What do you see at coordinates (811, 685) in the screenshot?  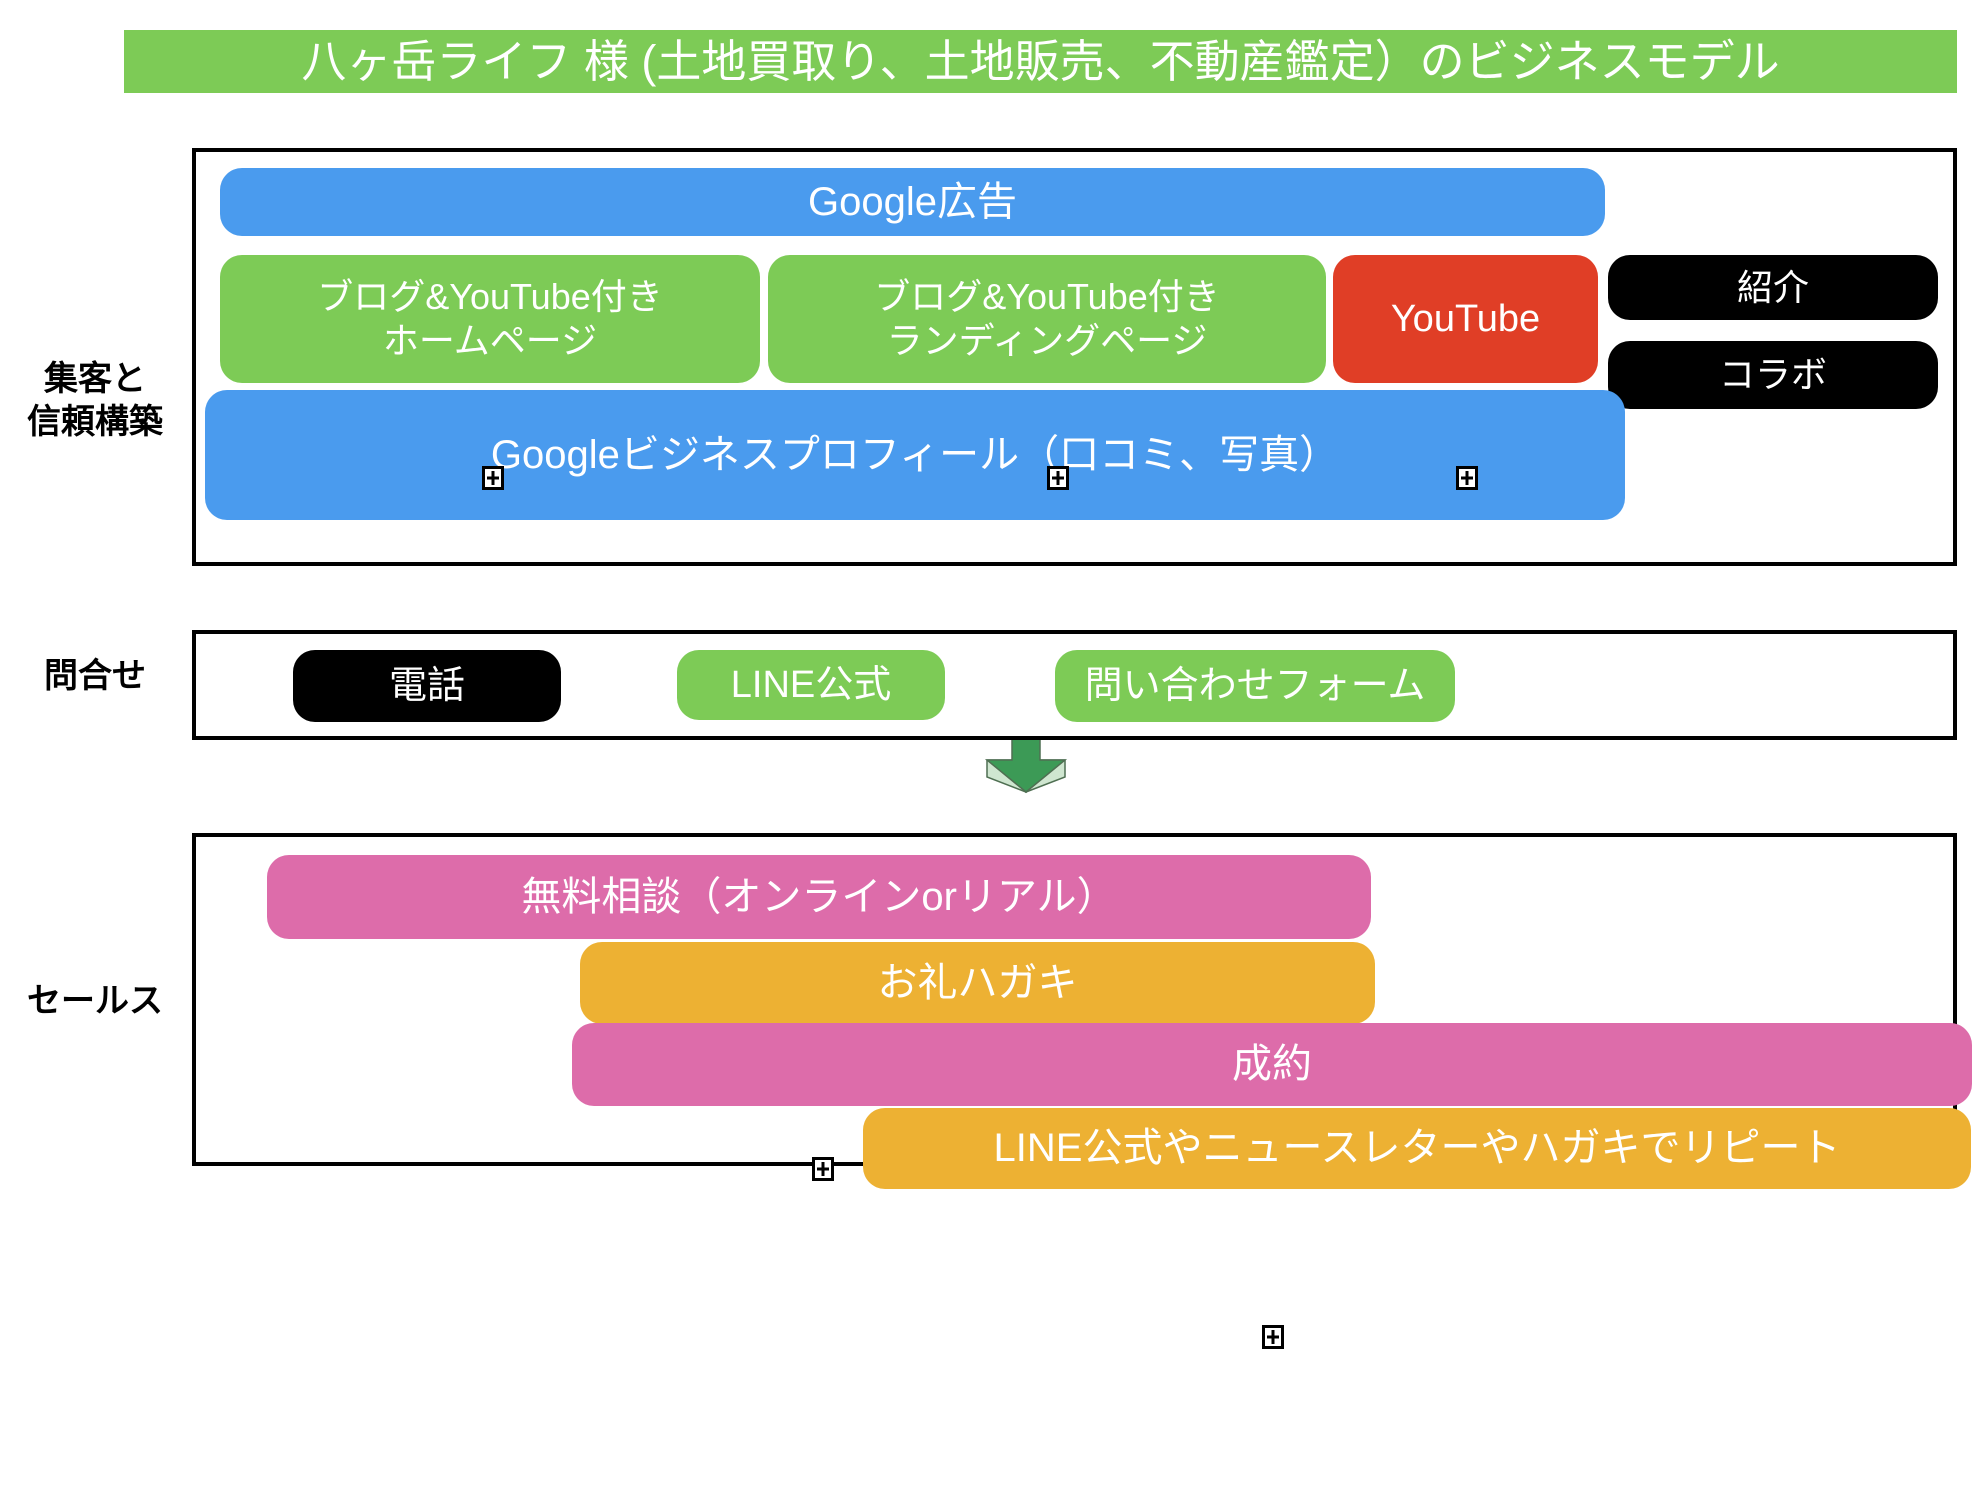 I see `box-line-official: LINE公式` at bounding box center [811, 685].